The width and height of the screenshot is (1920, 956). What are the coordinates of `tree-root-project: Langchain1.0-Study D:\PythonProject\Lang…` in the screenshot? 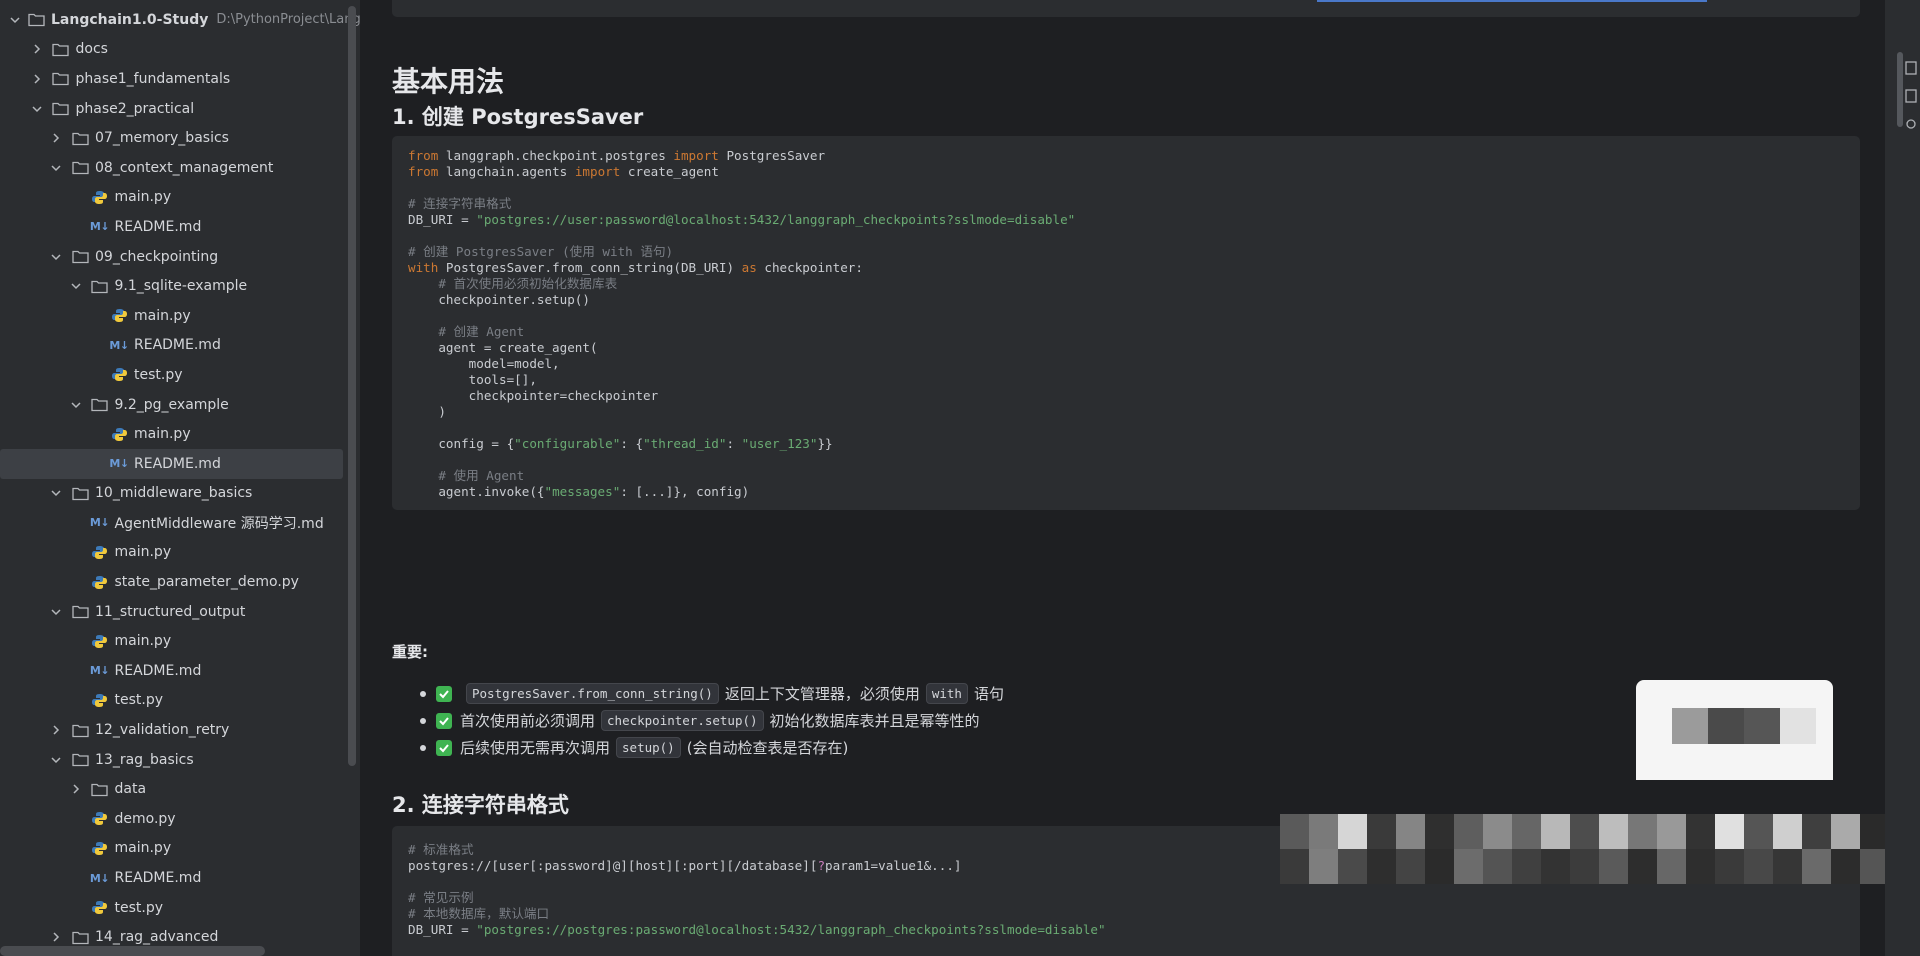 It's located at (180, 20).